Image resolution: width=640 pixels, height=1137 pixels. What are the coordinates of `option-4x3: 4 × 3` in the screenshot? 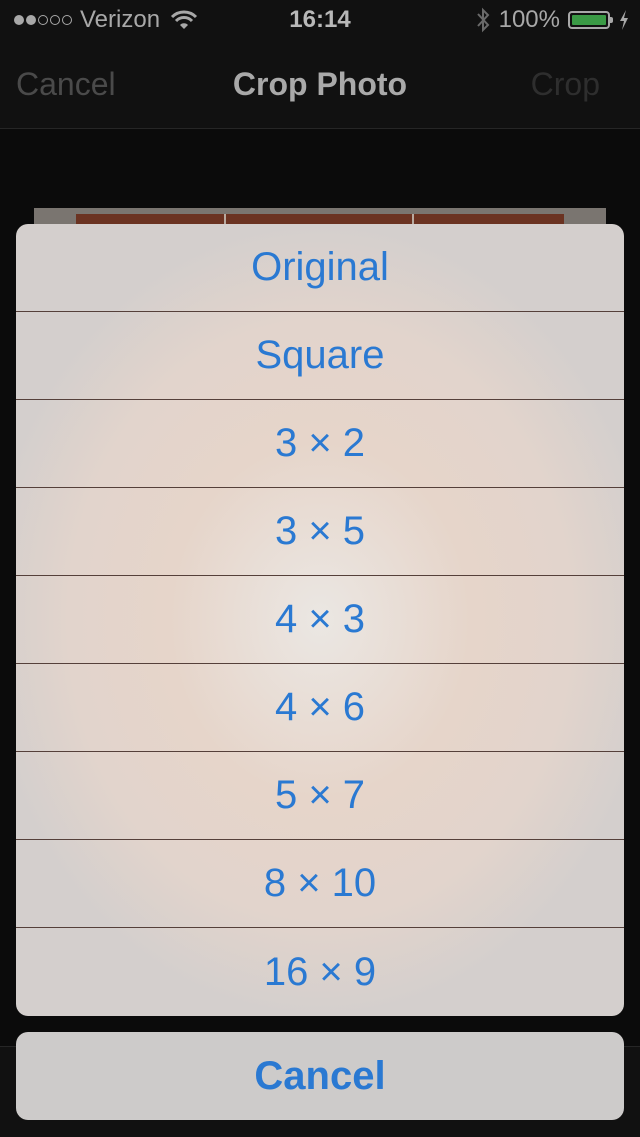 It's located at (320, 620).